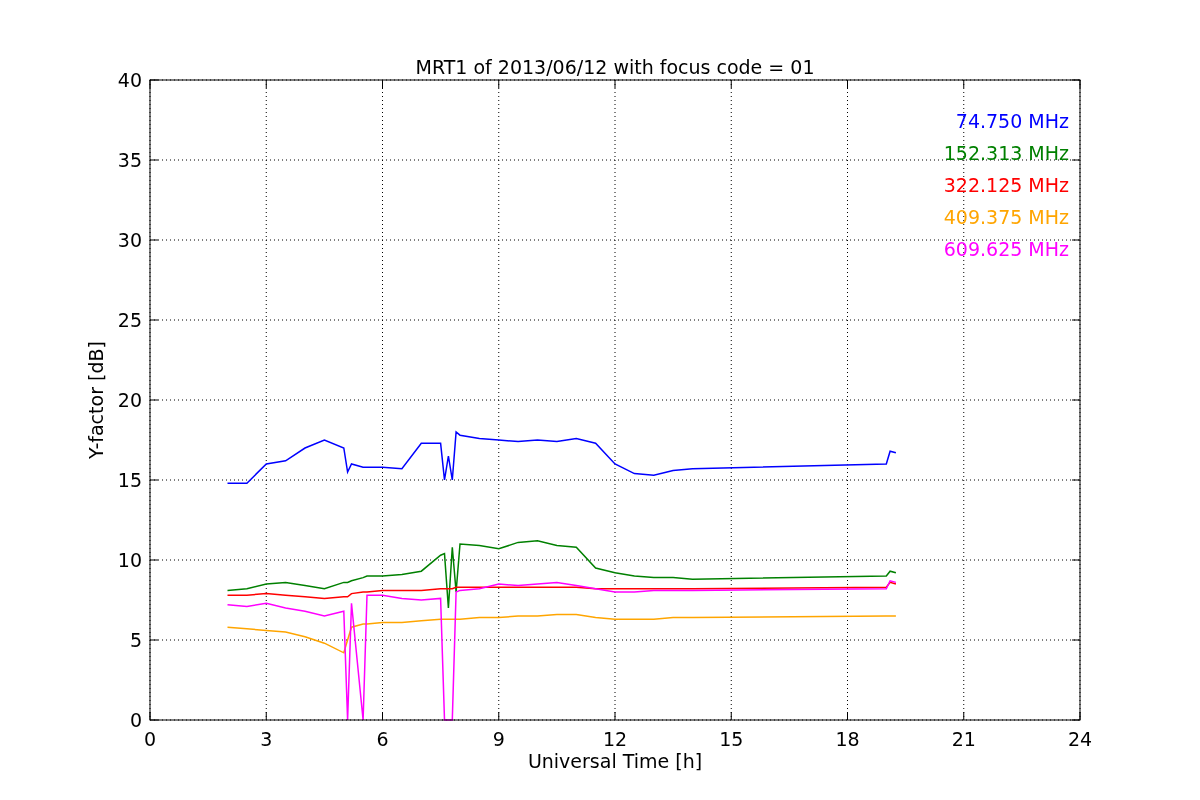  What do you see at coordinates (96, 400) in the screenshot?
I see `y-axis-label: Y-factor [dB]` at bounding box center [96, 400].